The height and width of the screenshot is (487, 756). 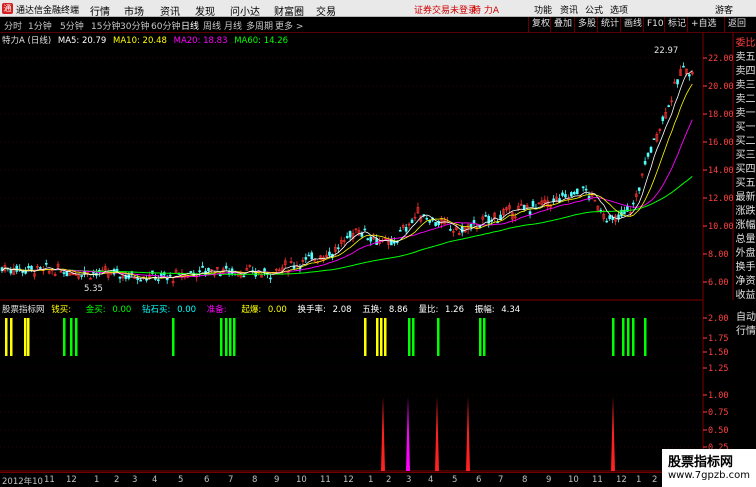 I want to click on side-item: 涨跌, so click(x=745, y=211).